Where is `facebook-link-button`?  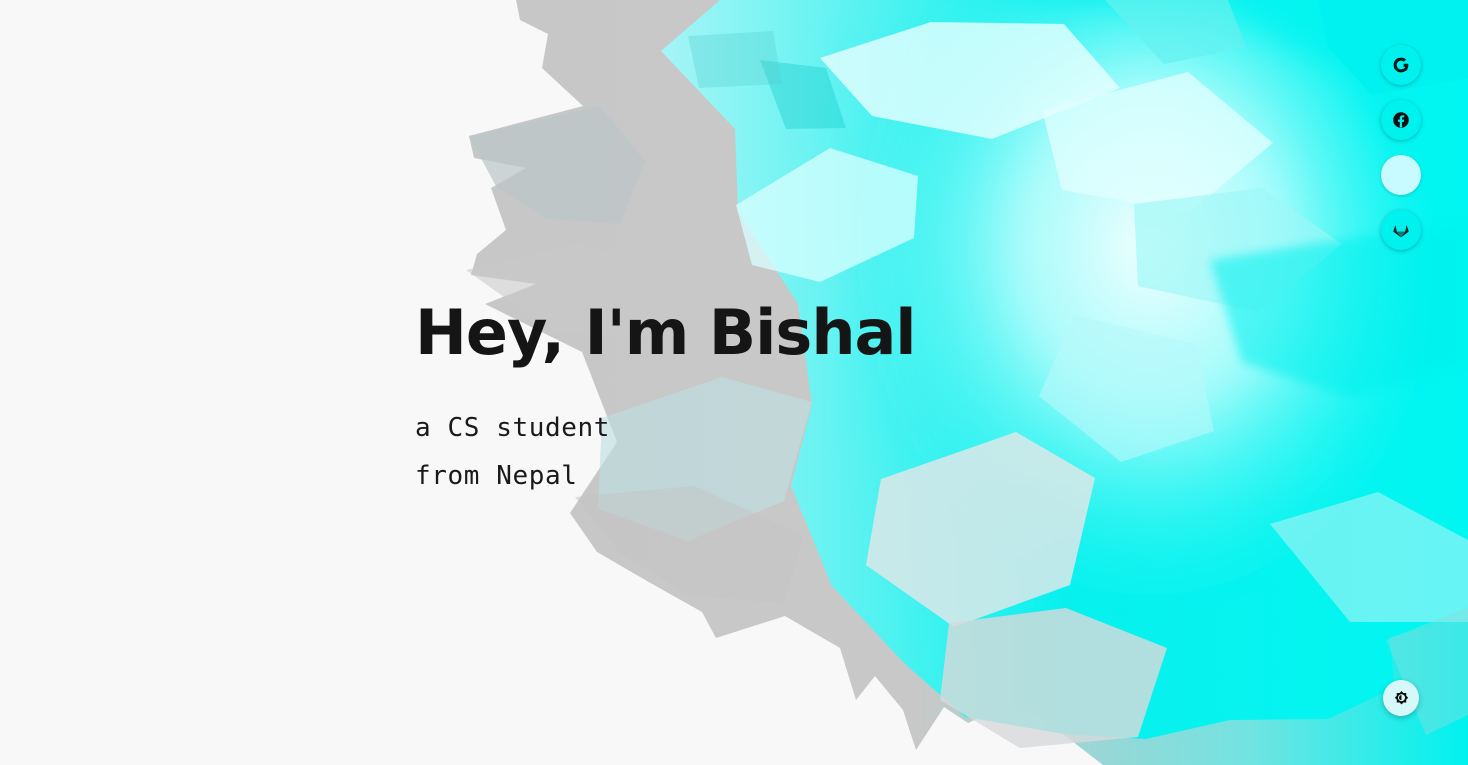 facebook-link-button is located at coordinates (1401, 120).